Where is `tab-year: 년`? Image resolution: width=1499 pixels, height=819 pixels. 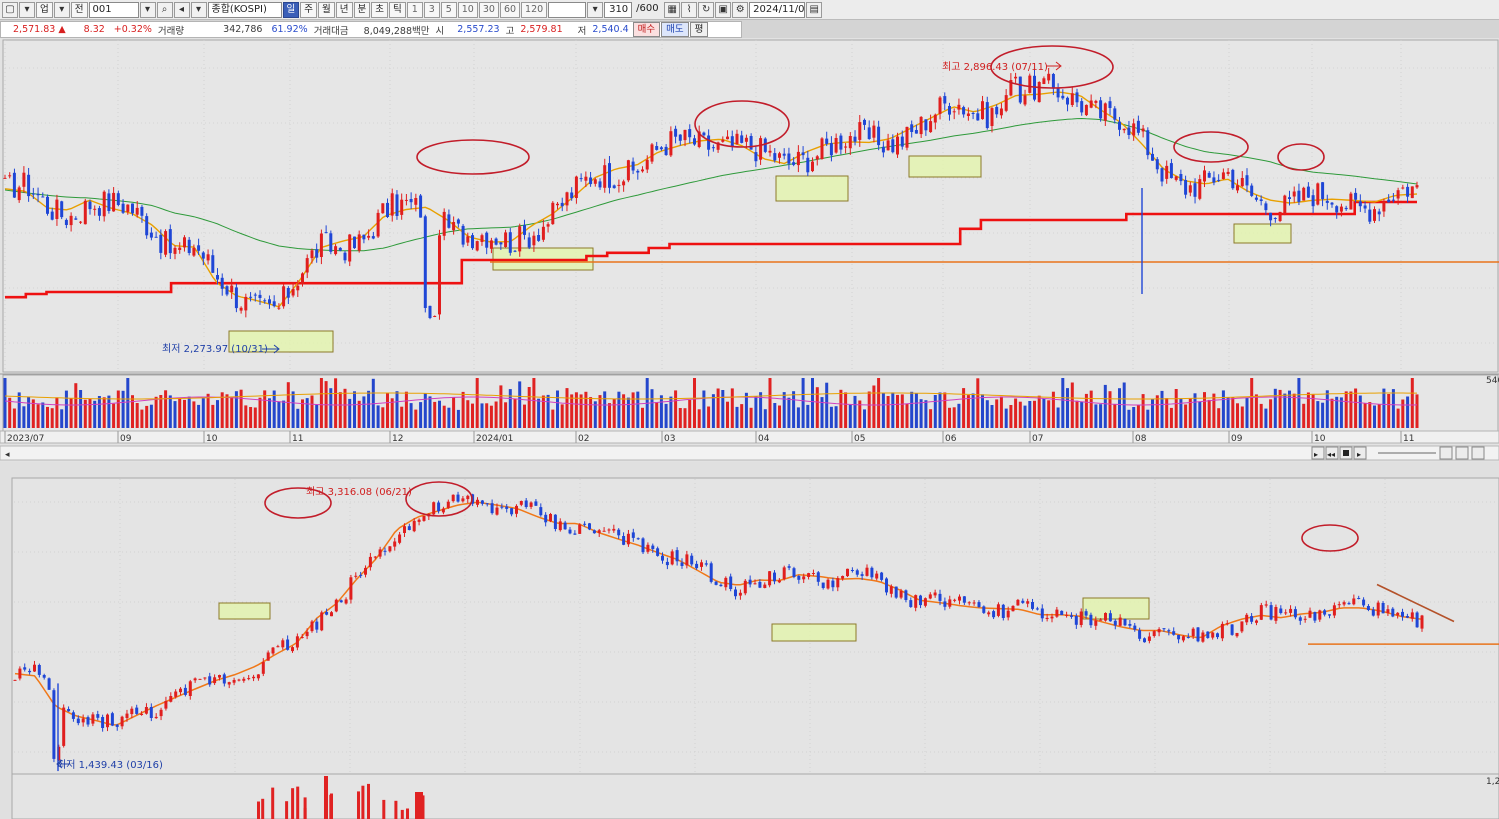 tab-year: 년 is located at coordinates (344, 9).